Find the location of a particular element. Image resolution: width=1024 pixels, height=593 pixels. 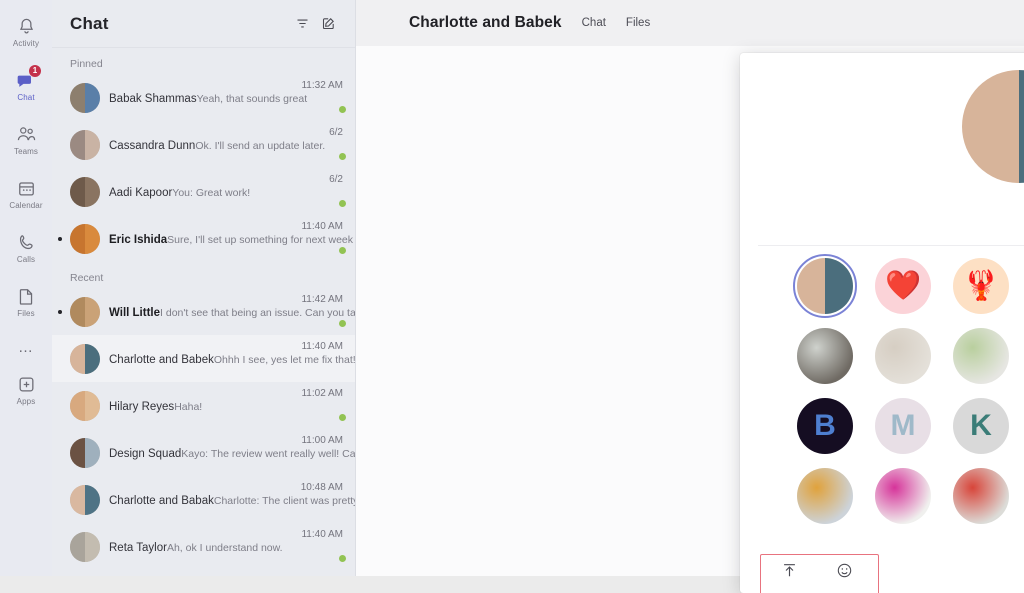

chat-list-item: Hilary ReyesHaha!11:02 AM is located at coordinates (203, 405).